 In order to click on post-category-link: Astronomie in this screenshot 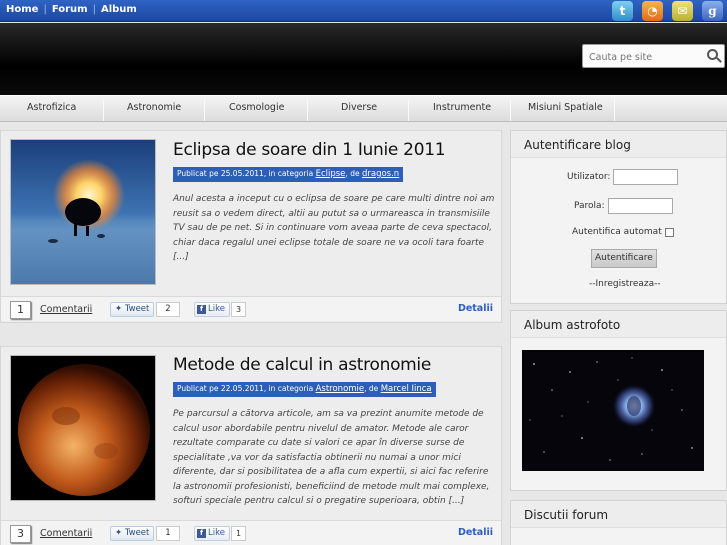, I will do `click(340, 389)`.